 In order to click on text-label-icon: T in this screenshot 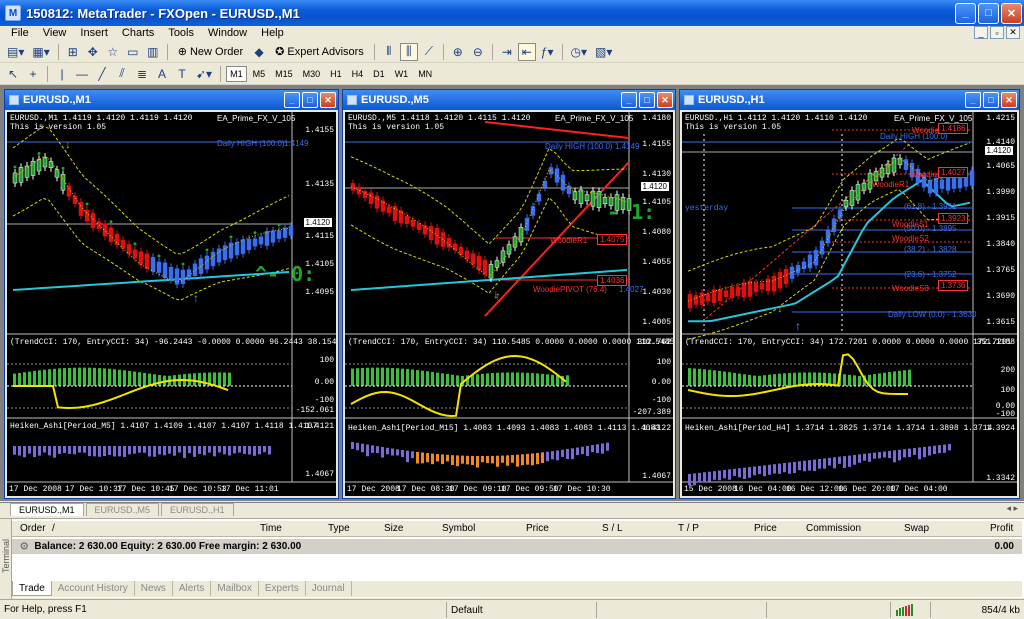, I will do `click(182, 74)`.